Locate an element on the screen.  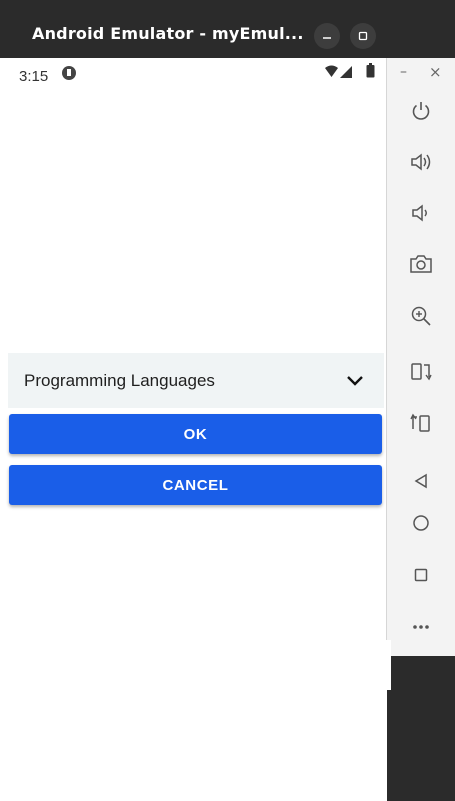
toolbar-curve is located at coordinates (376, 665).